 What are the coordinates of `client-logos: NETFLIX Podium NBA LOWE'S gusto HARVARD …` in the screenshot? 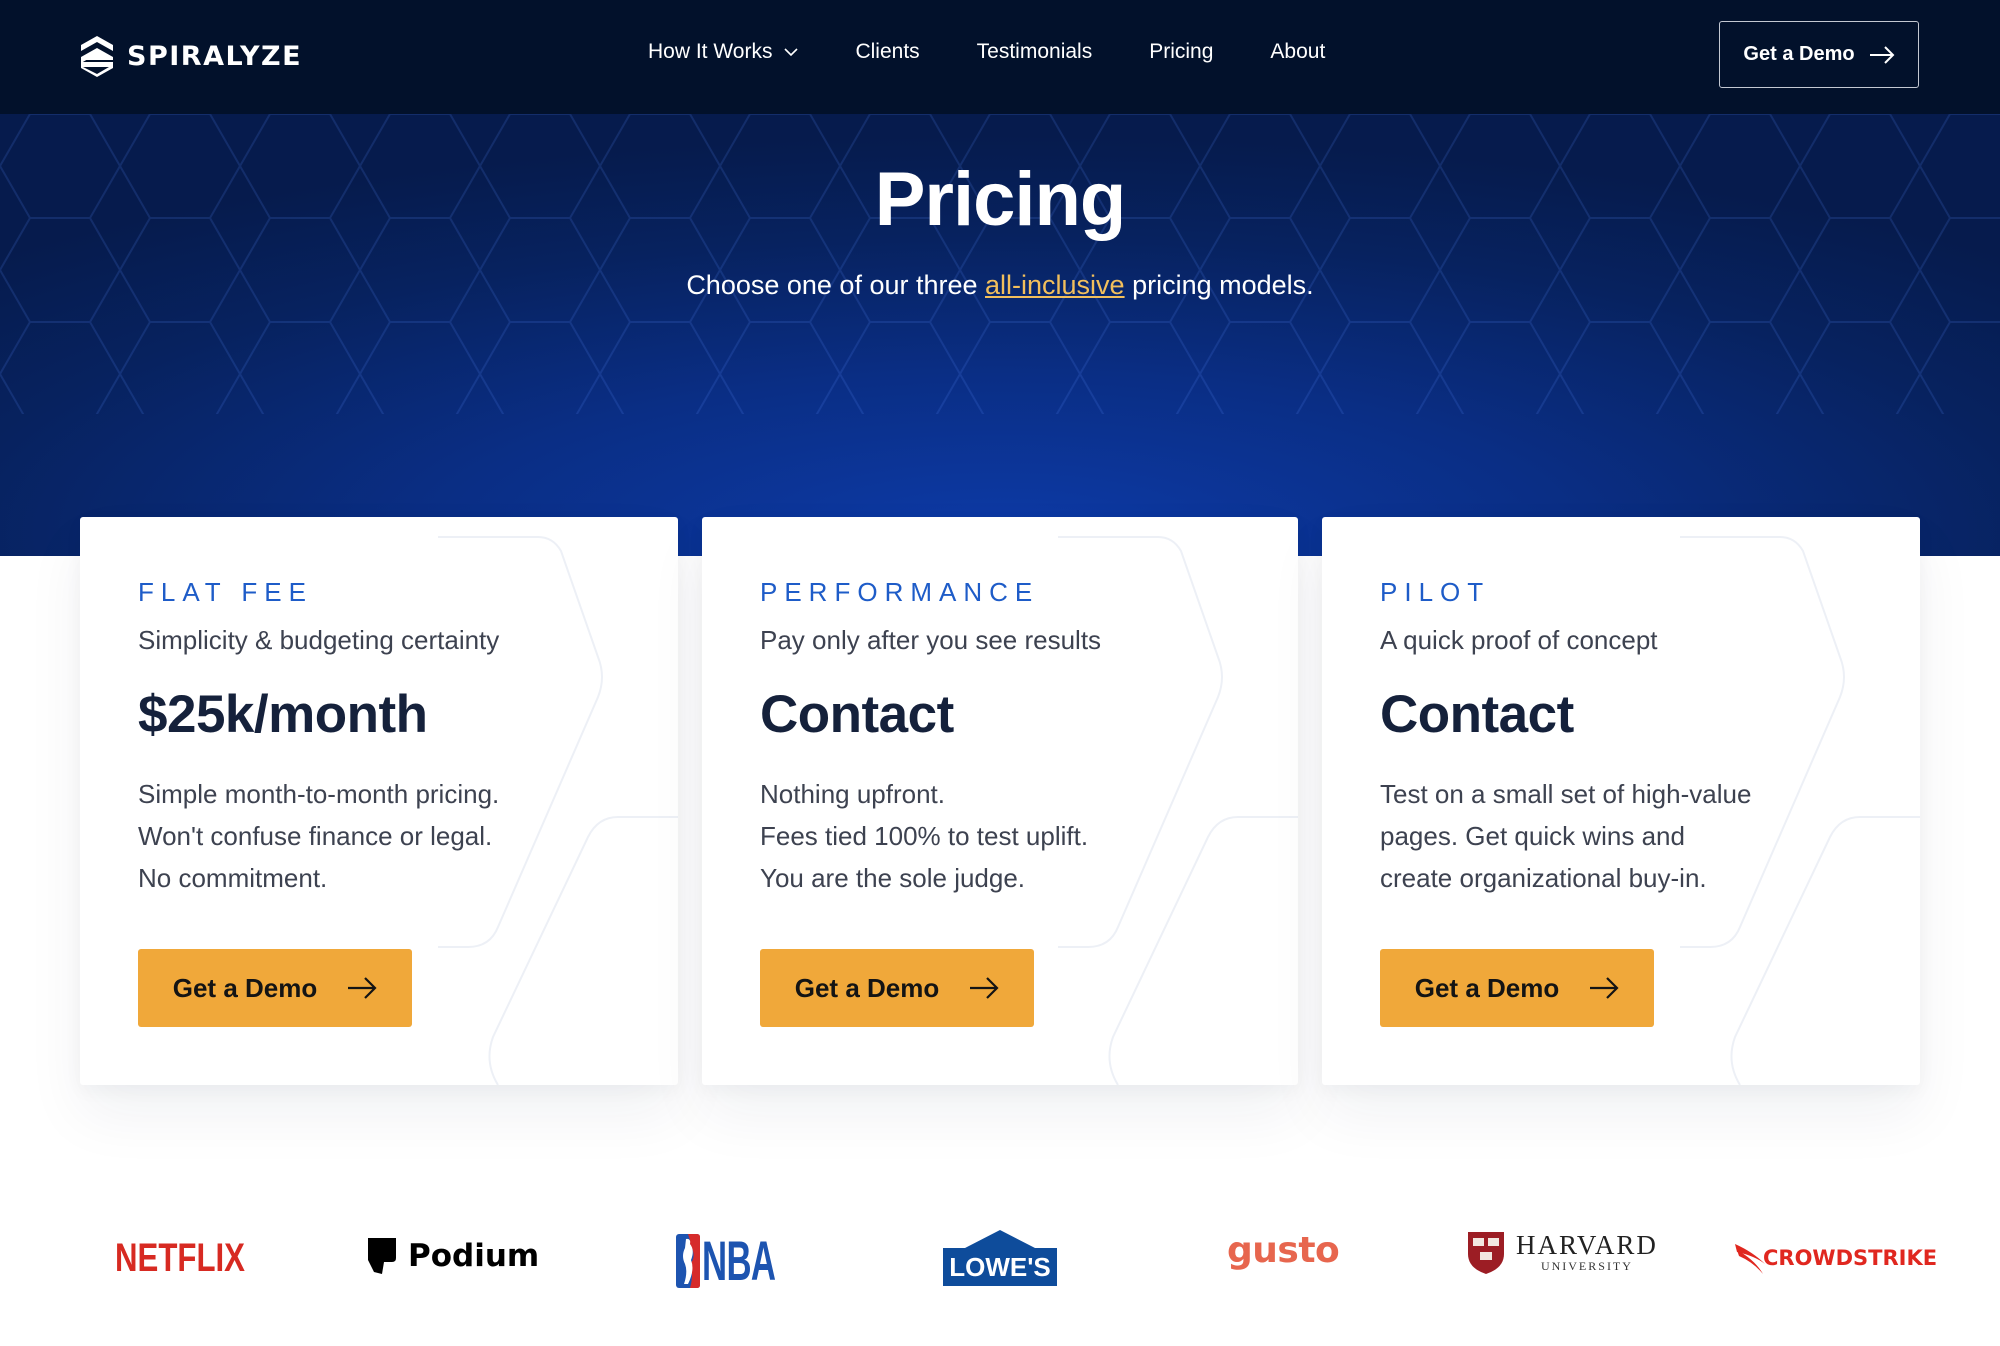 It's located at (1000, 1260).